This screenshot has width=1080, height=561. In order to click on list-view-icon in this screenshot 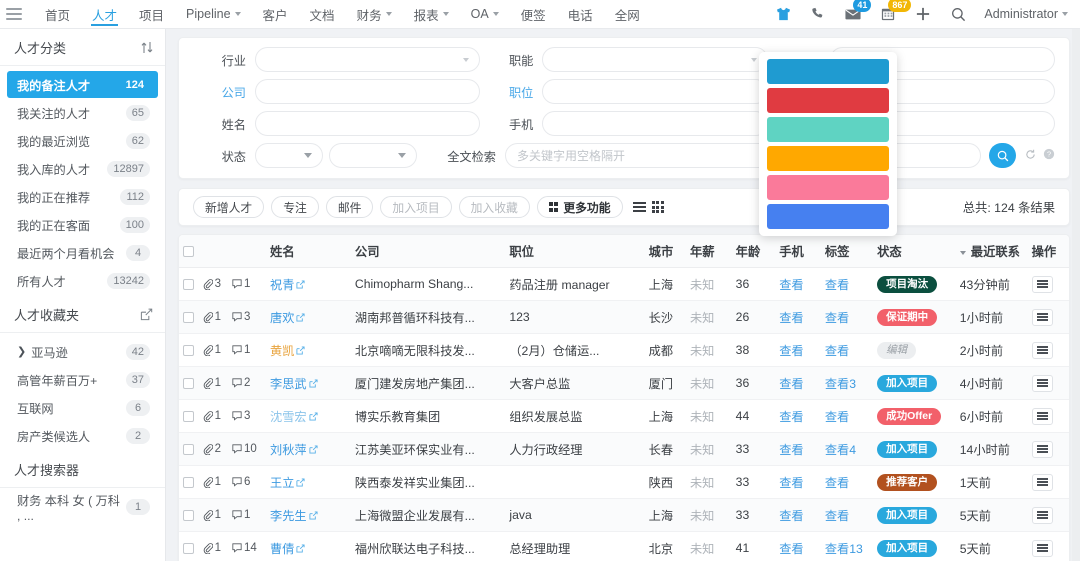, I will do `click(639, 207)`.